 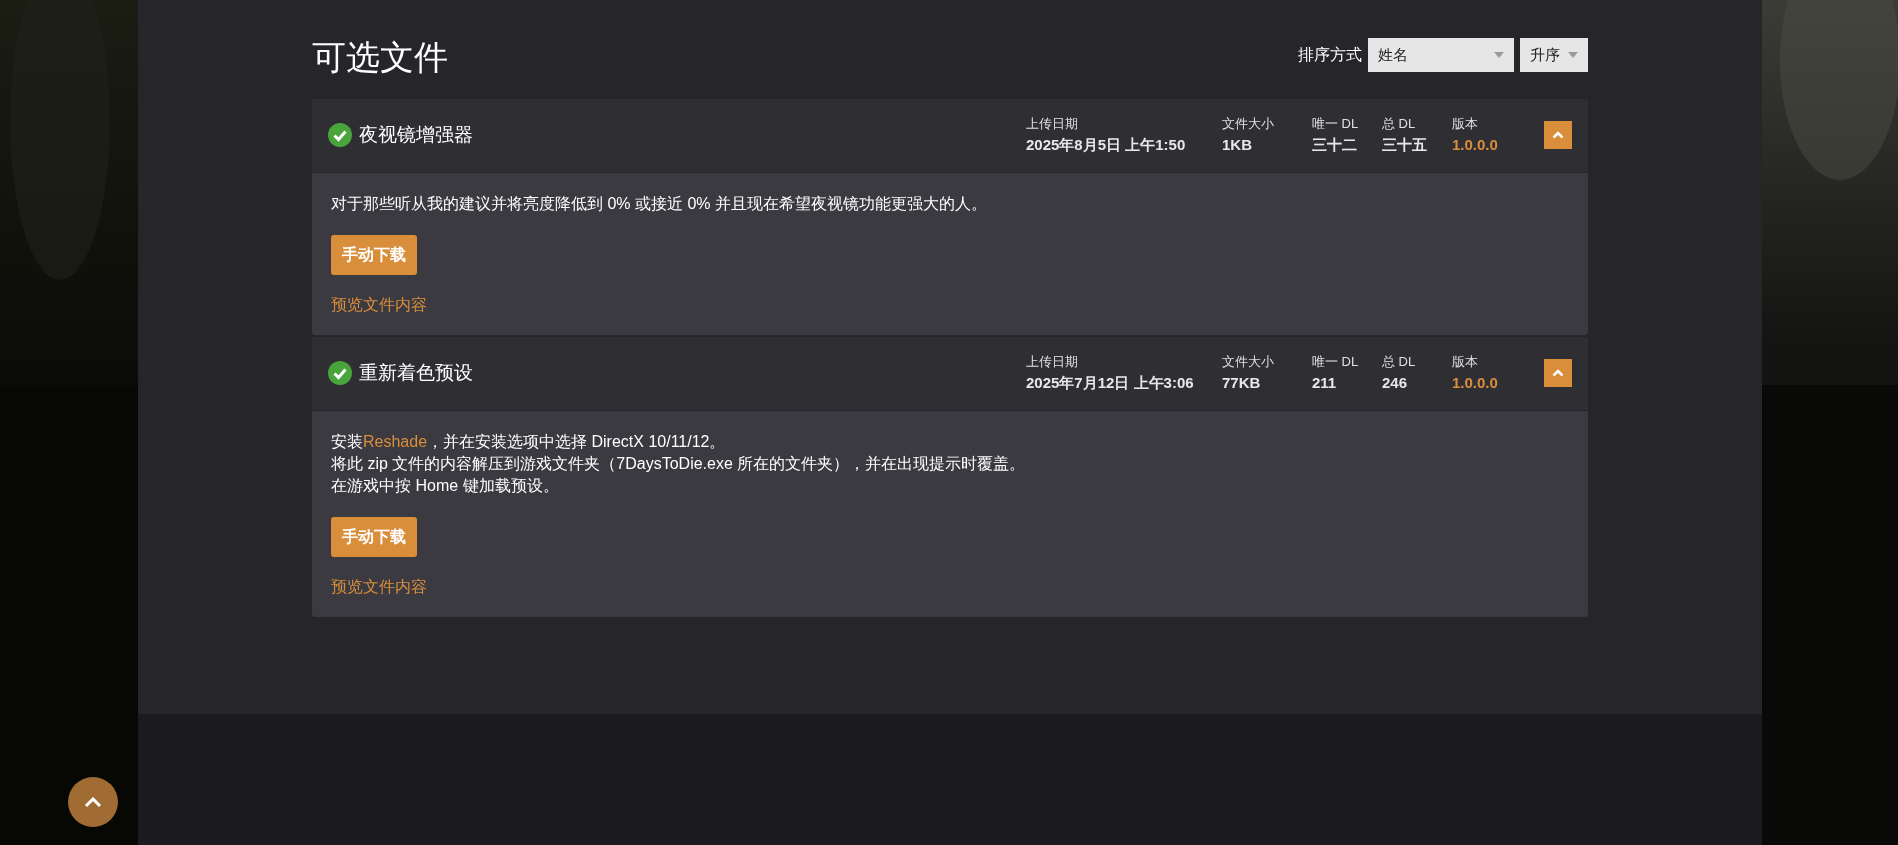 I want to click on reshade-link: Reshade, so click(x=395, y=441).